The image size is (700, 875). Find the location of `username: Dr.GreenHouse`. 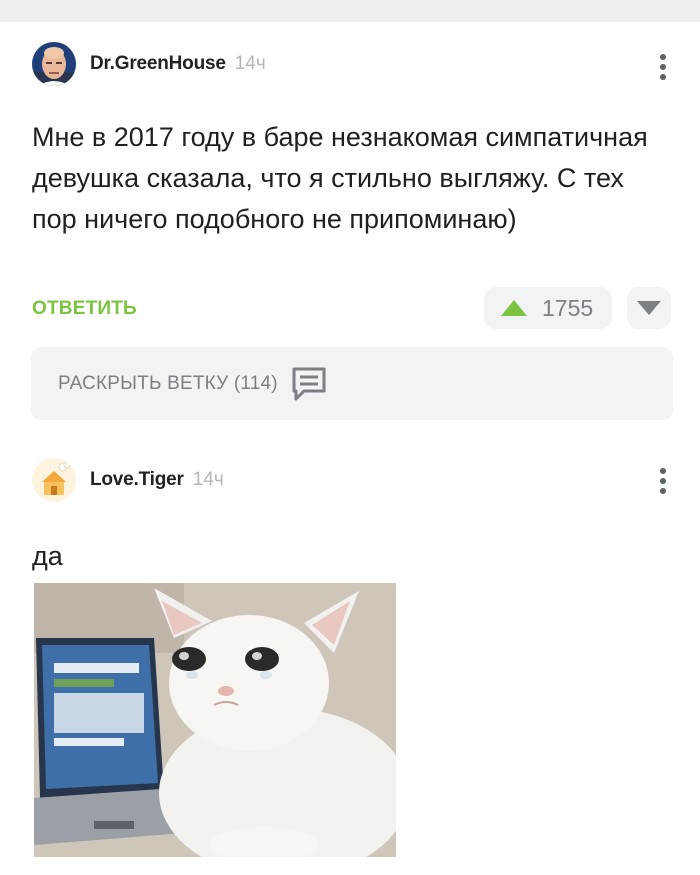

username: Dr.GreenHouse is located at coordinates (158, 64).